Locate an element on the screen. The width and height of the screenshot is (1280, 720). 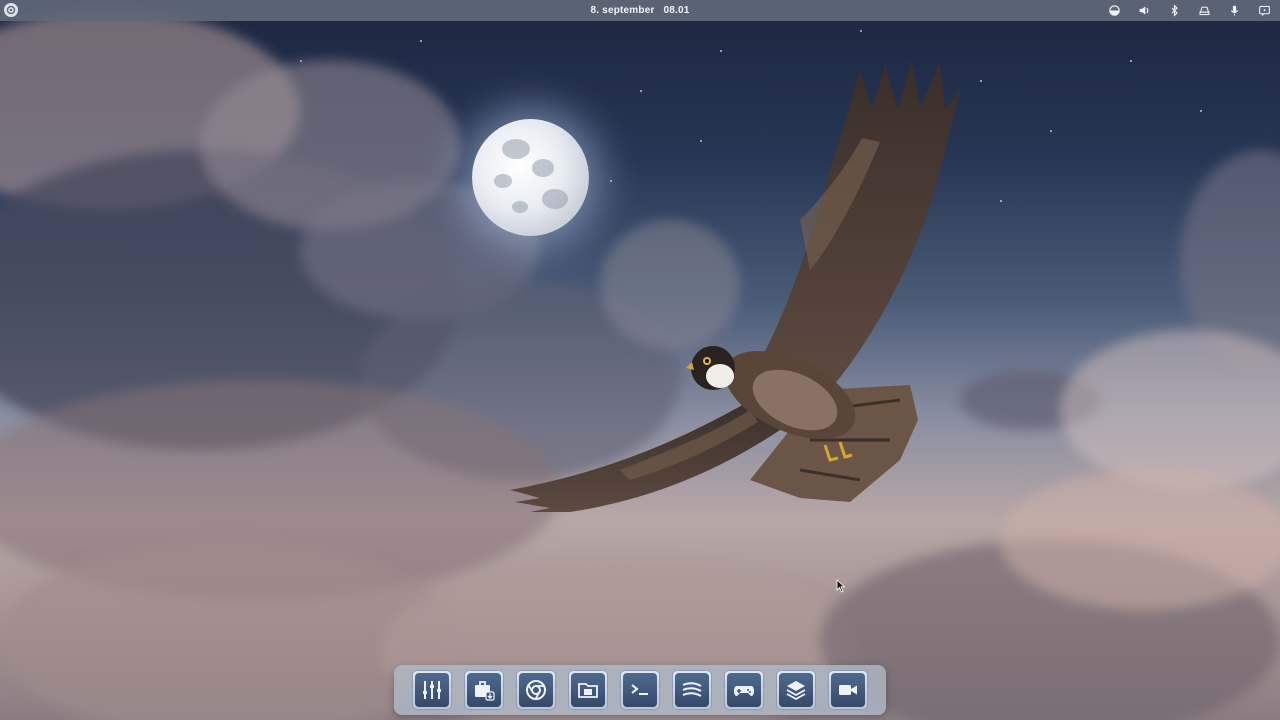
bluetooth-icon is located at coordinates (1174, 11).